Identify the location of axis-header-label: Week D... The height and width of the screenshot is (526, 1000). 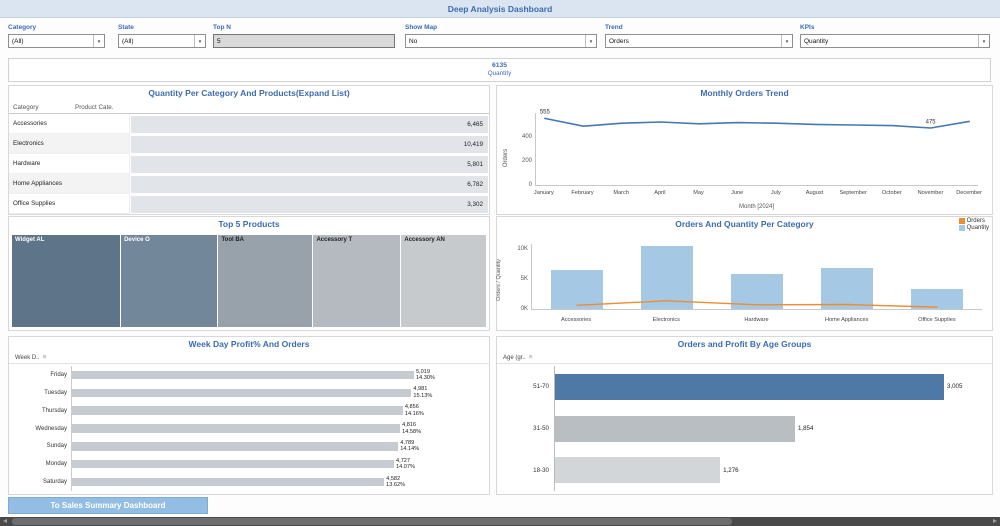
(27, 358).